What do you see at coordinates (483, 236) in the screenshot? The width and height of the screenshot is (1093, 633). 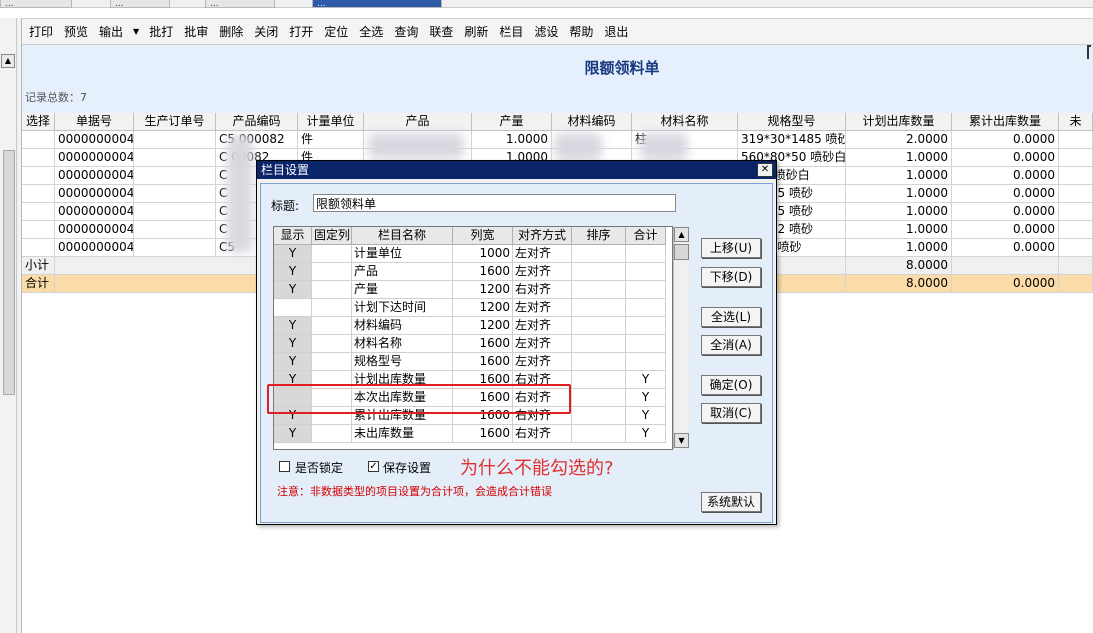 I see `col-header-width: 列宽` at bounding box center [483, 236].